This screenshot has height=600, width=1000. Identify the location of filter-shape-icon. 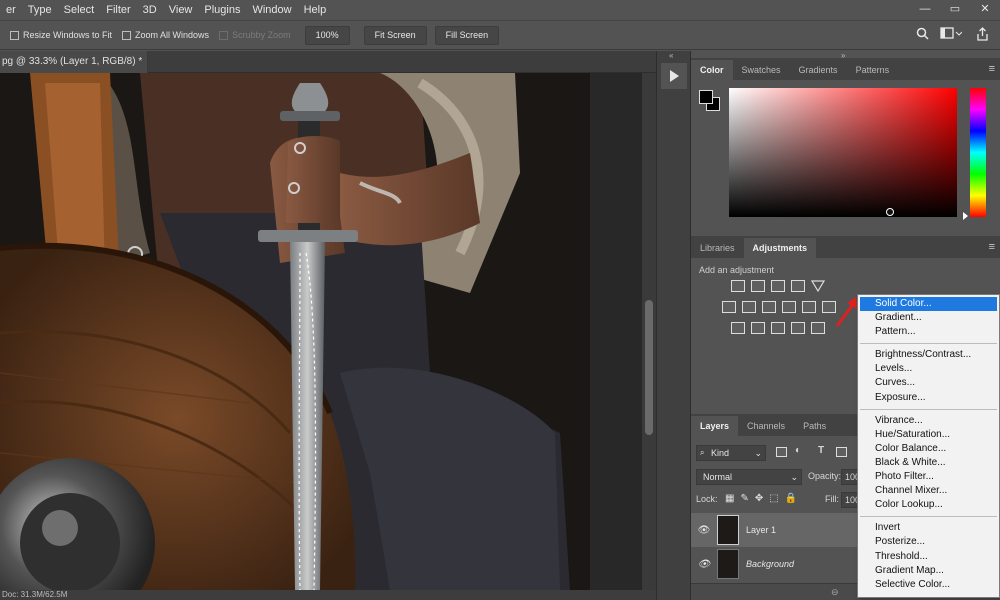
(841, 452).